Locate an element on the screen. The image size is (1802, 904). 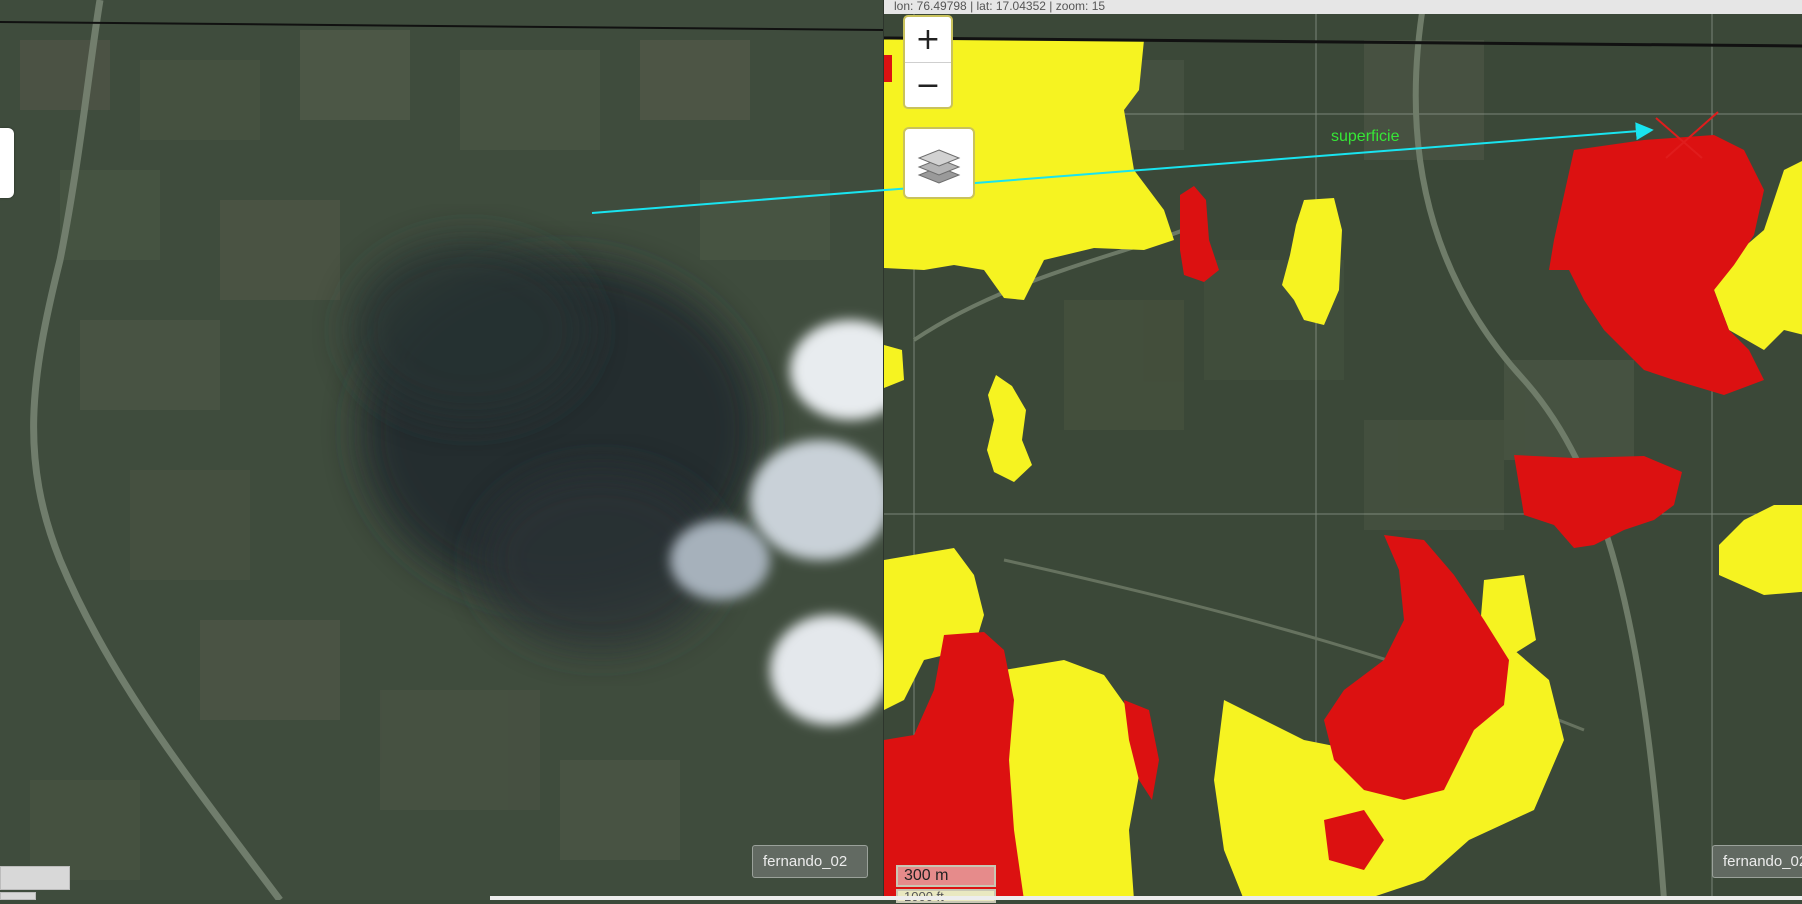
annotation-label: superficie is located at coordinates (1365, 136).